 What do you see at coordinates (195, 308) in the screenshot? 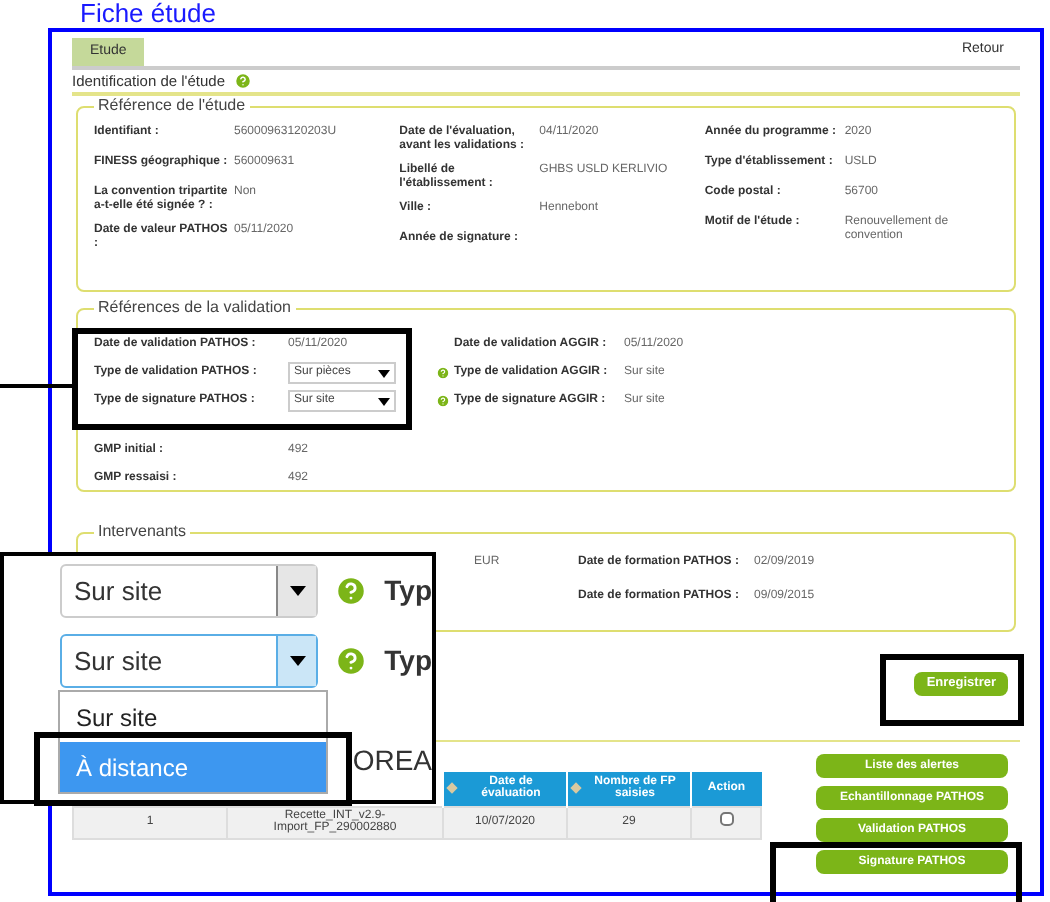
I see `fieldset-legend: Références de la validation` at bounding box center [195, 308].